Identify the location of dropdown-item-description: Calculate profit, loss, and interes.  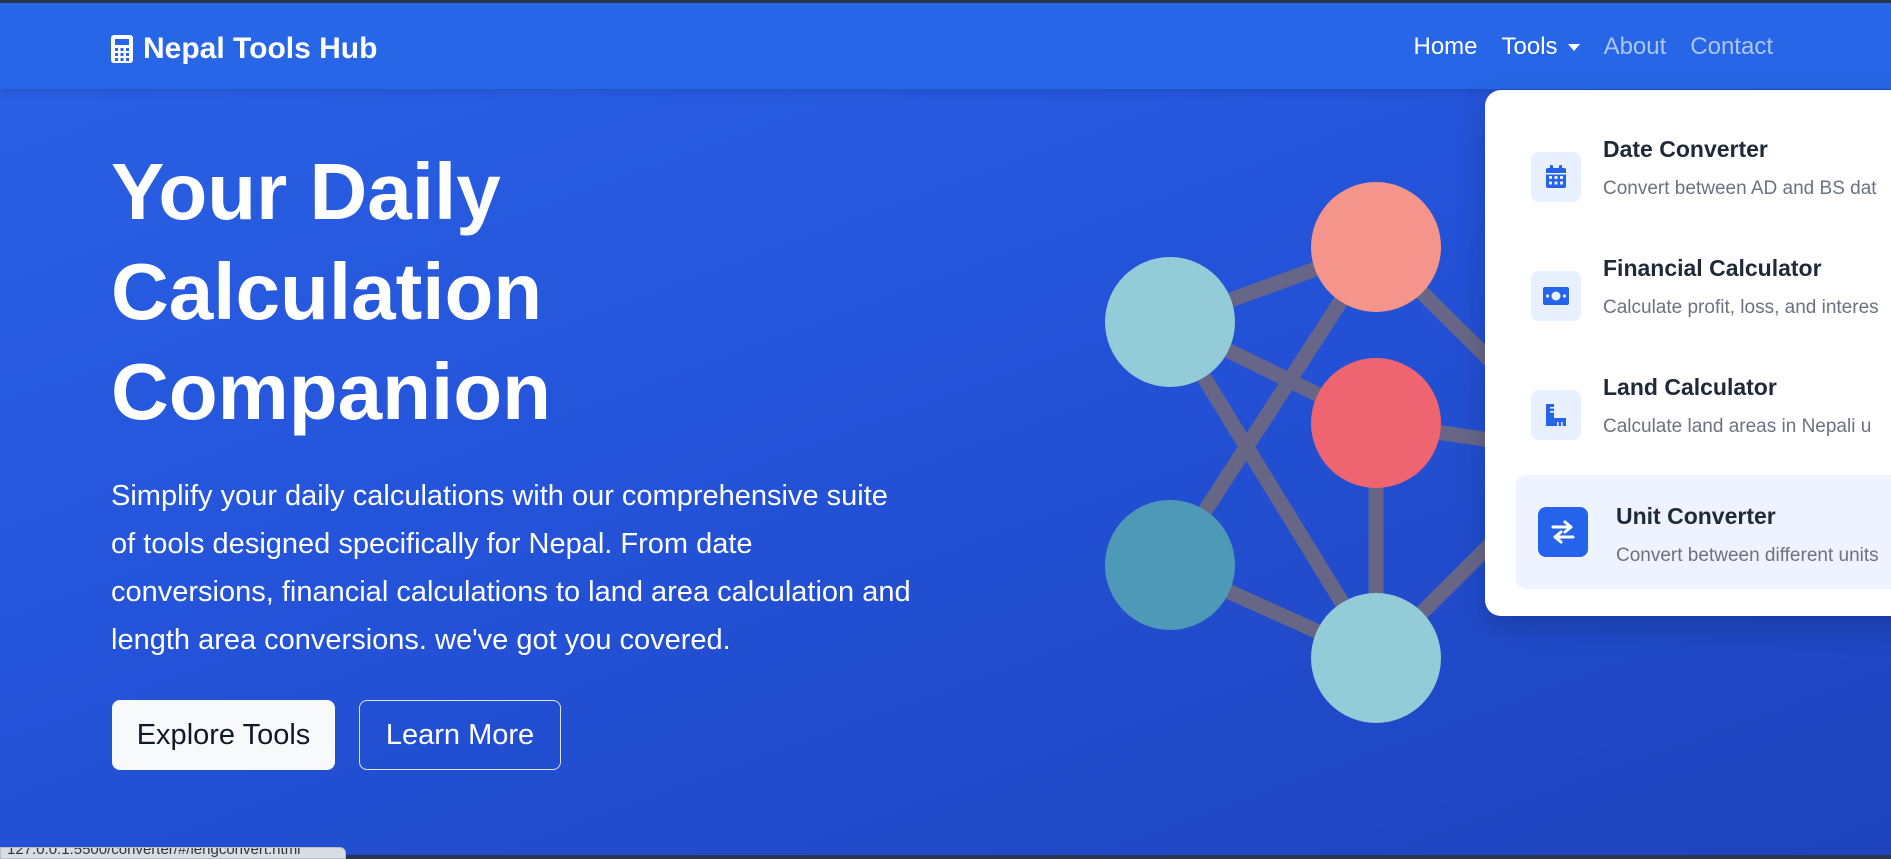
(1741, 307).